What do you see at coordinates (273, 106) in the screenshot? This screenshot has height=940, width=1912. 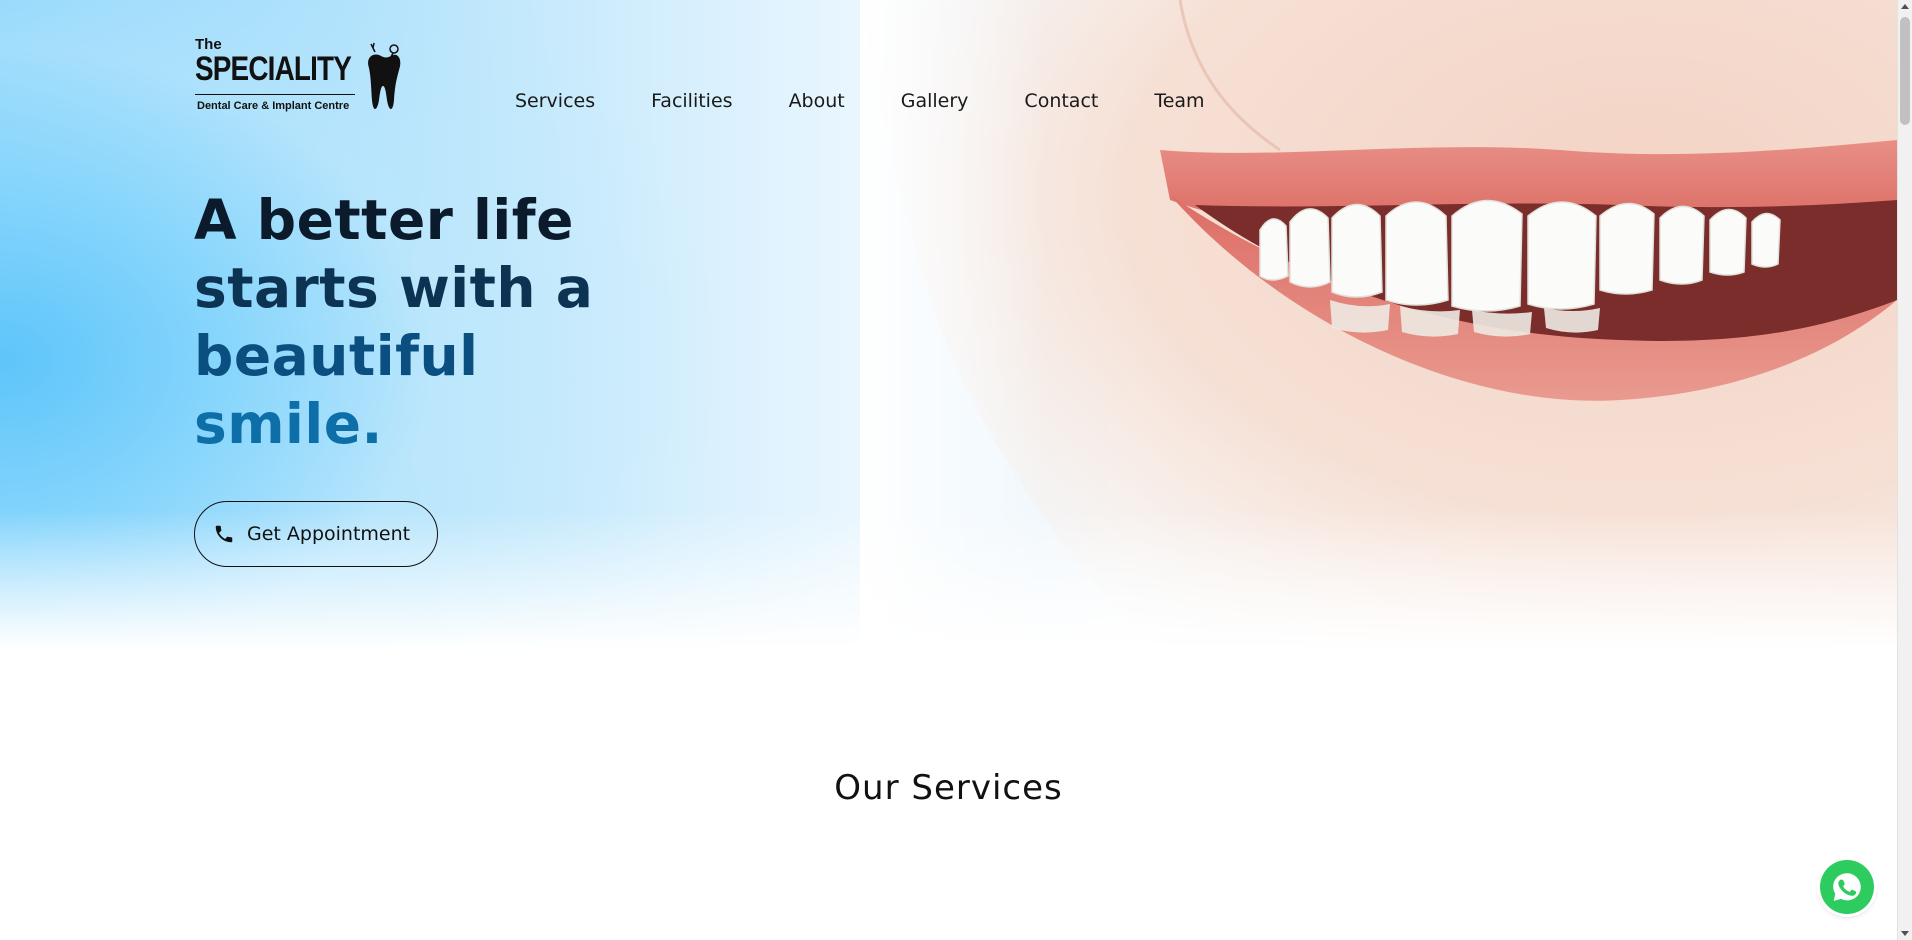 I see `logo-tagline: Dental Care & Implant Centre` at bounding box center [273, 106].